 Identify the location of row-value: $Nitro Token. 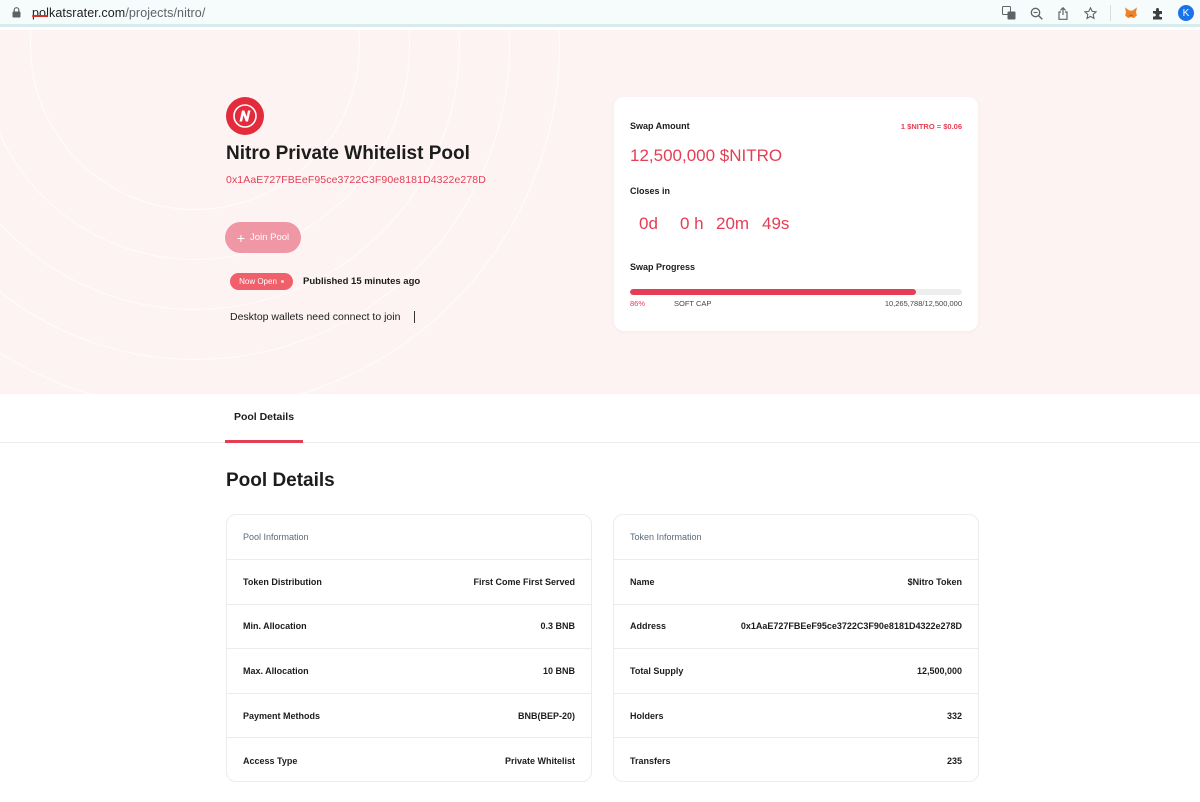
(934, 581).